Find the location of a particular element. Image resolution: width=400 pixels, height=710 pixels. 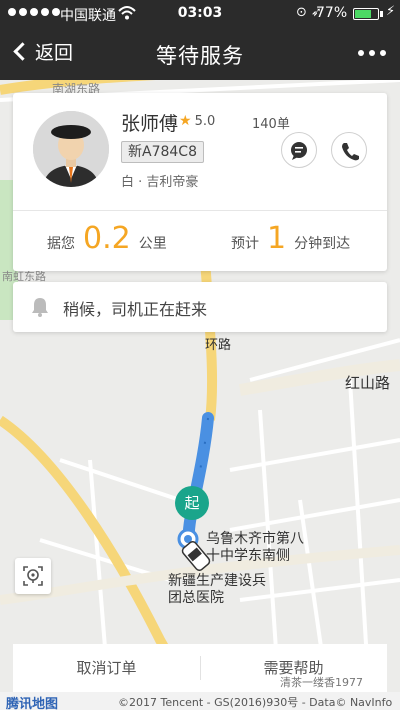

phone-icon is located at coordinates (350, 152).